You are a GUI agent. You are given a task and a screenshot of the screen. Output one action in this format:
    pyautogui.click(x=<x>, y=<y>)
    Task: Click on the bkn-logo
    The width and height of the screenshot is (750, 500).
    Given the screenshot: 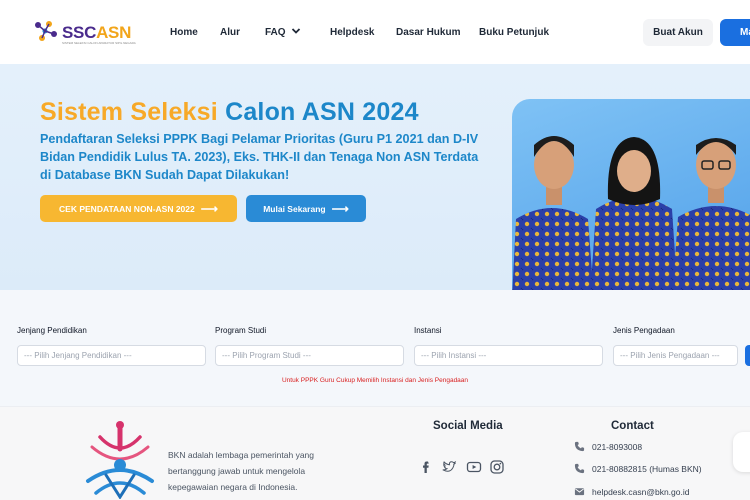 What is the action you would take?
    pyautogui.click(x=120, y=460)
    